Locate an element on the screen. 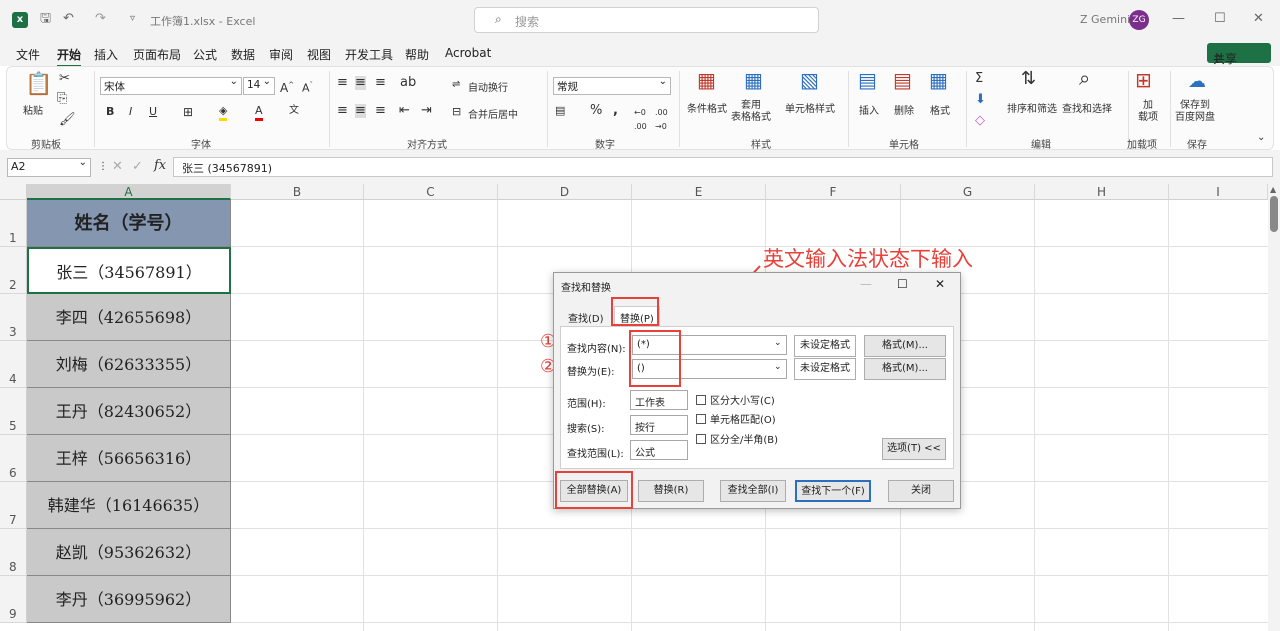 The height and width of the screenshot is (631, 1280). fill-icon: ⬇ is located at coordinates (980, 100).